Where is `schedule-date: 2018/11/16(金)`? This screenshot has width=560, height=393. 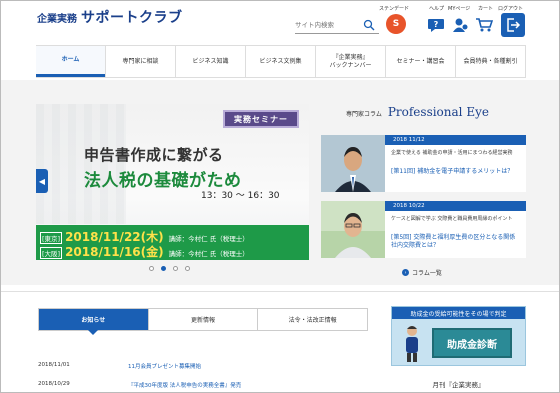 schedule-date: 2018/11/16(金) is located at coordinates (114, 252).